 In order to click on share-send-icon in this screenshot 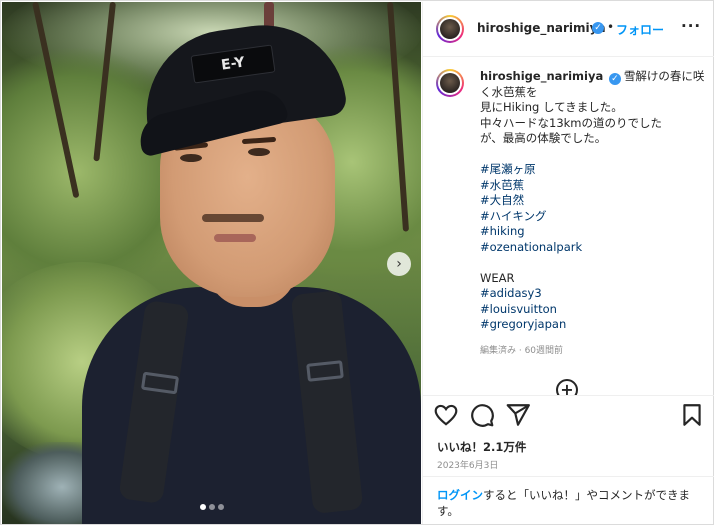, I will do `click(518, 415)`.